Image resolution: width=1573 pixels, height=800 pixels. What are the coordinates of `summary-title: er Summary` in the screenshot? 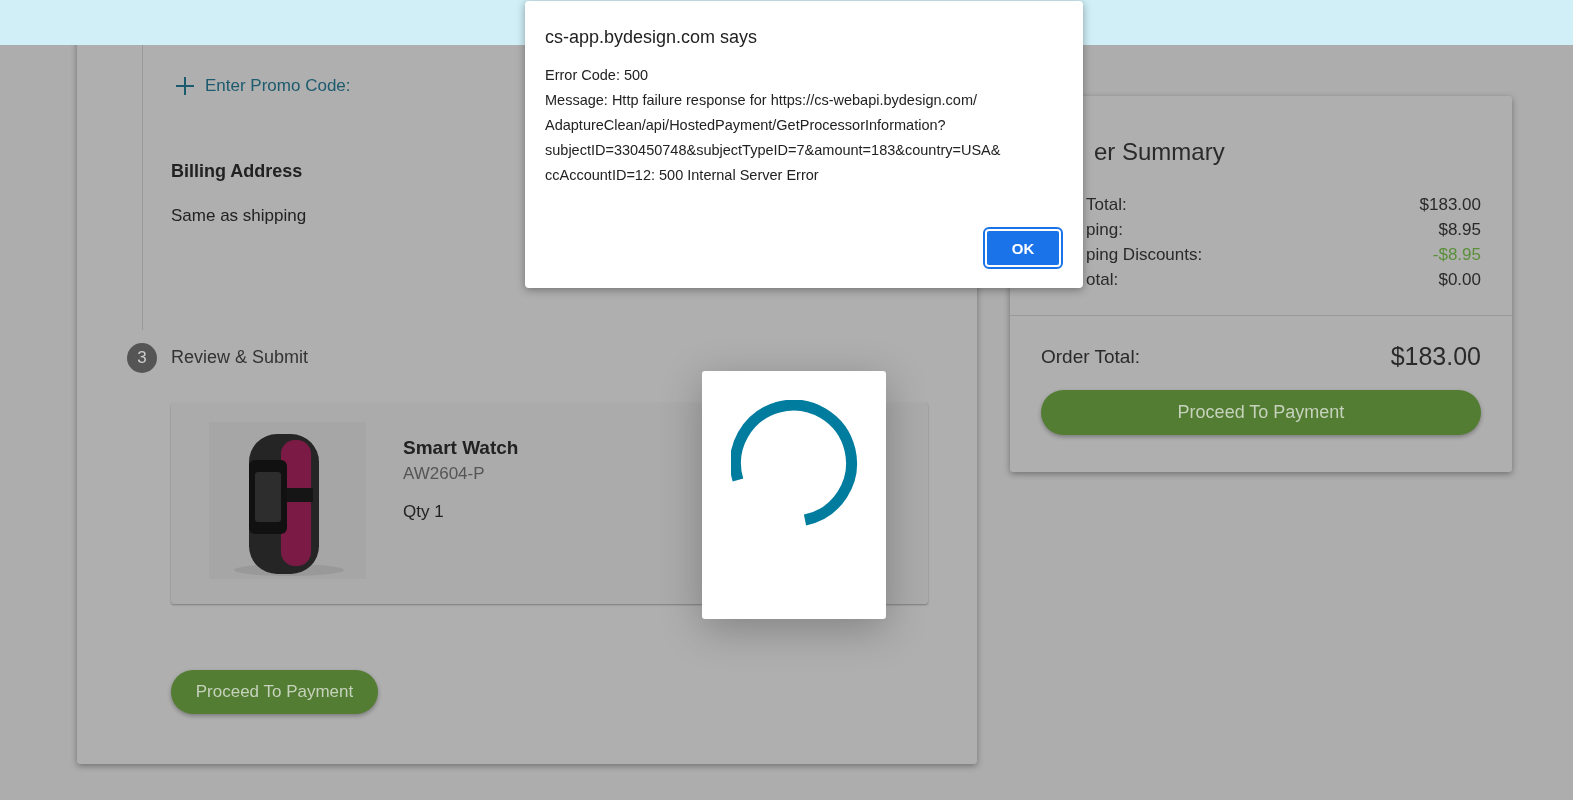 It's located at (1160, 152).